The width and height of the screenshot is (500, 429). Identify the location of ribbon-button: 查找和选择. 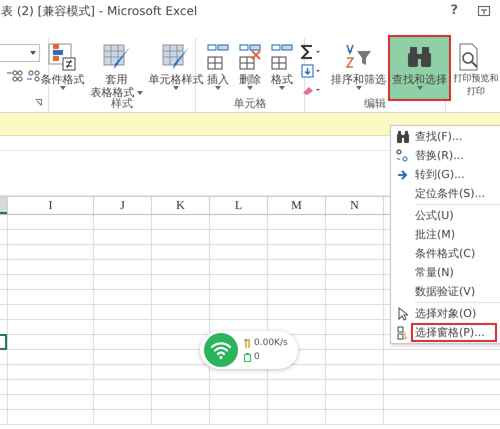
(419, 68).